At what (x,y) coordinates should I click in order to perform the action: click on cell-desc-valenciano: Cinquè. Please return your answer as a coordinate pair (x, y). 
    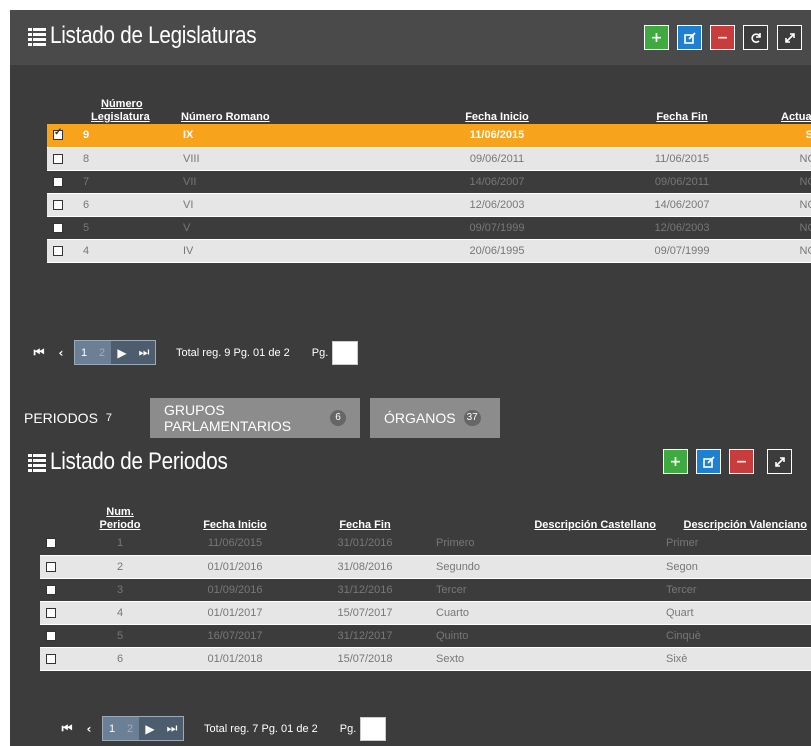
    Looking at the image, I should click on (735, 636).